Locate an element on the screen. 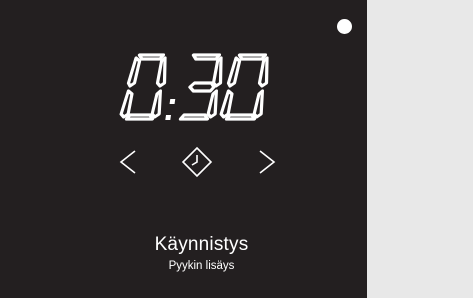  time-display is located at coordinates (198, 87).